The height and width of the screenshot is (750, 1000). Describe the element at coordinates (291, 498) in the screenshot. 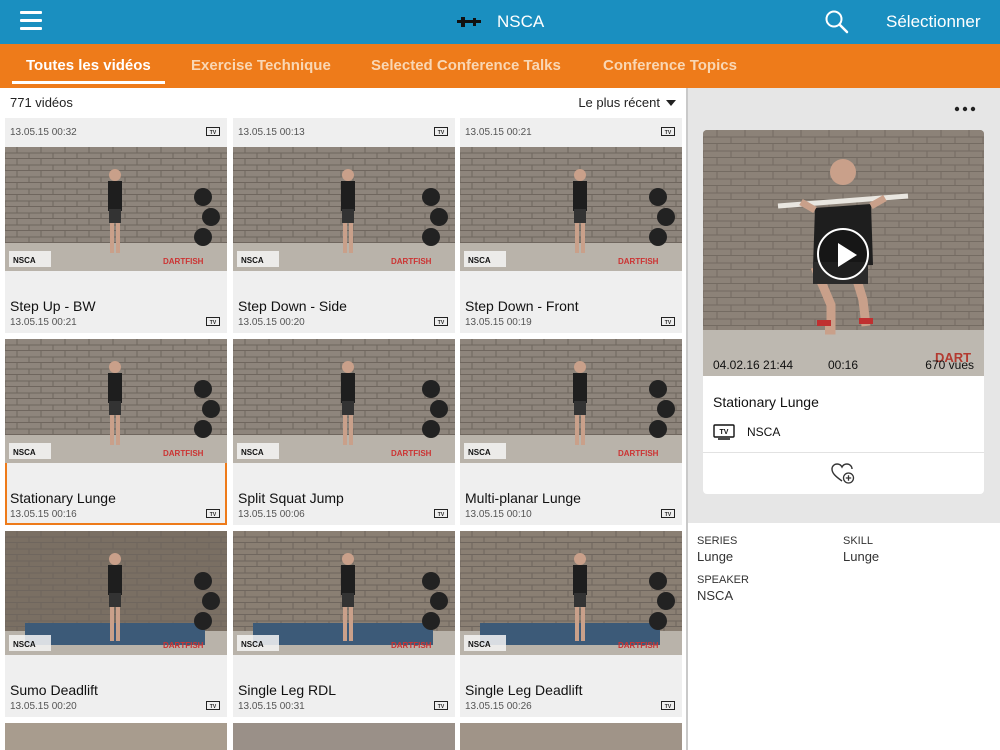

I see `video-title: Split Squat Jump` at that location.